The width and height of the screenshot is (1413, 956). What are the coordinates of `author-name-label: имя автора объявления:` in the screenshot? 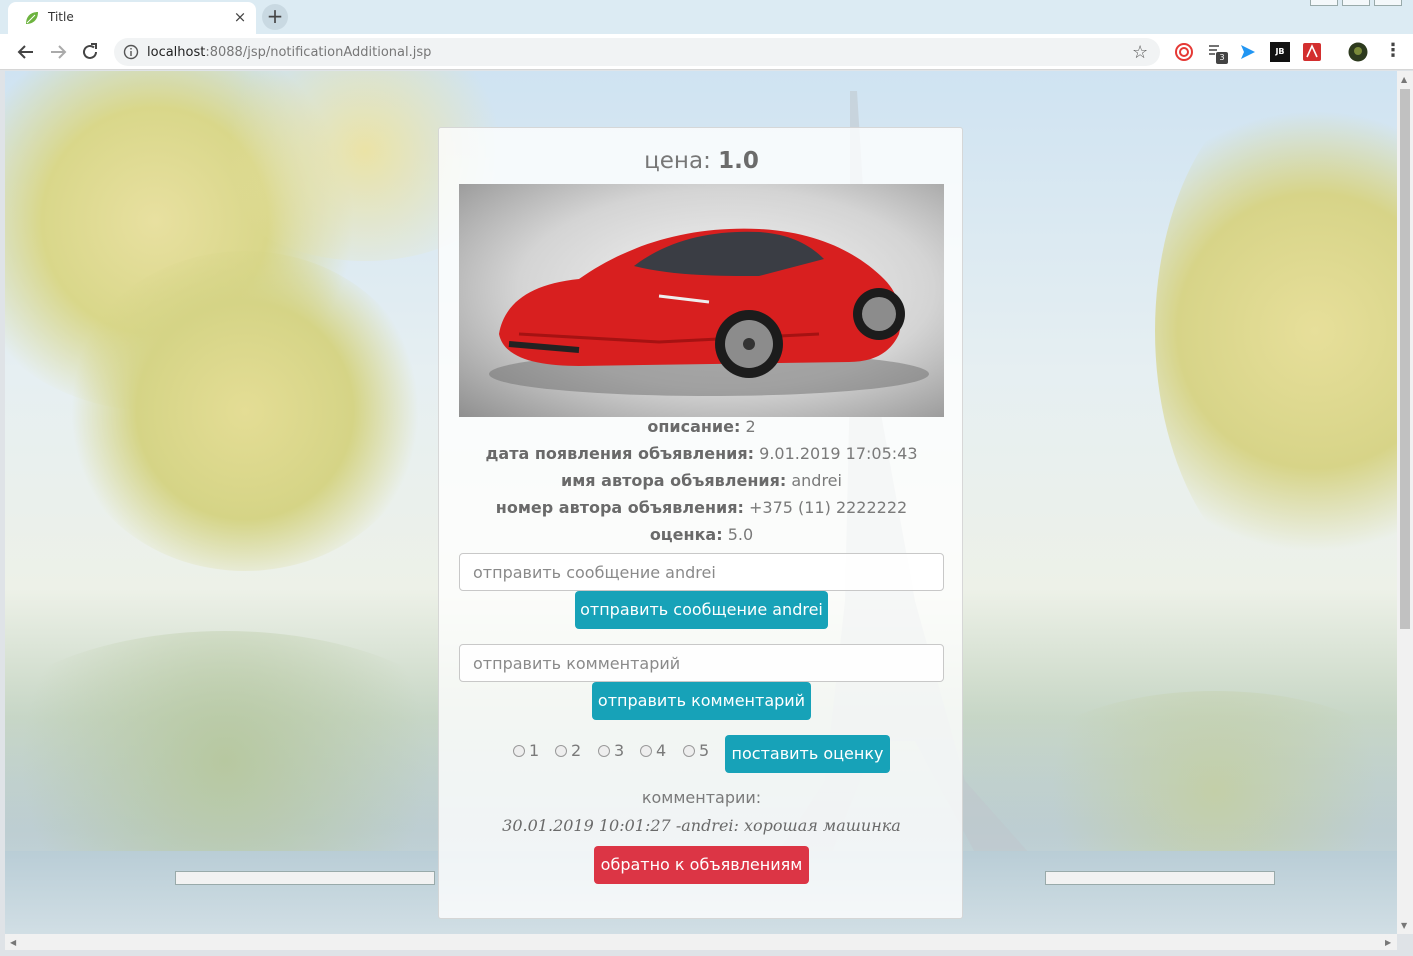 It's located at (674, 480).